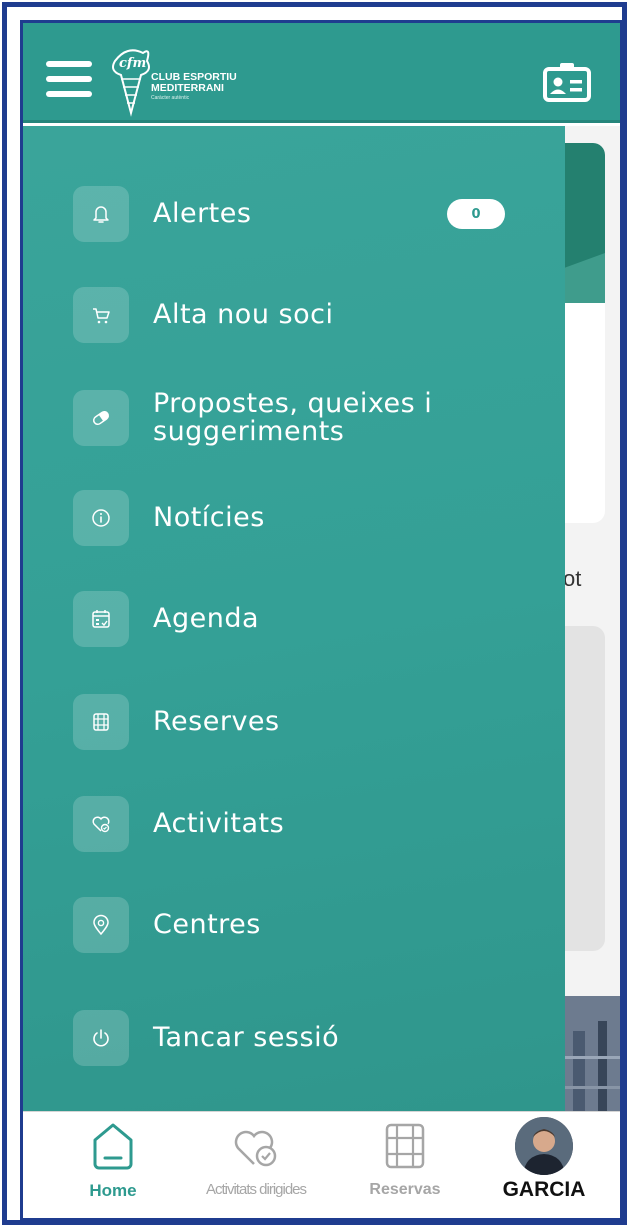  What do you see at coordinates (132, 63) in the screenshot?
I see `svg-text: cfm` at bounding box center [132, 63].